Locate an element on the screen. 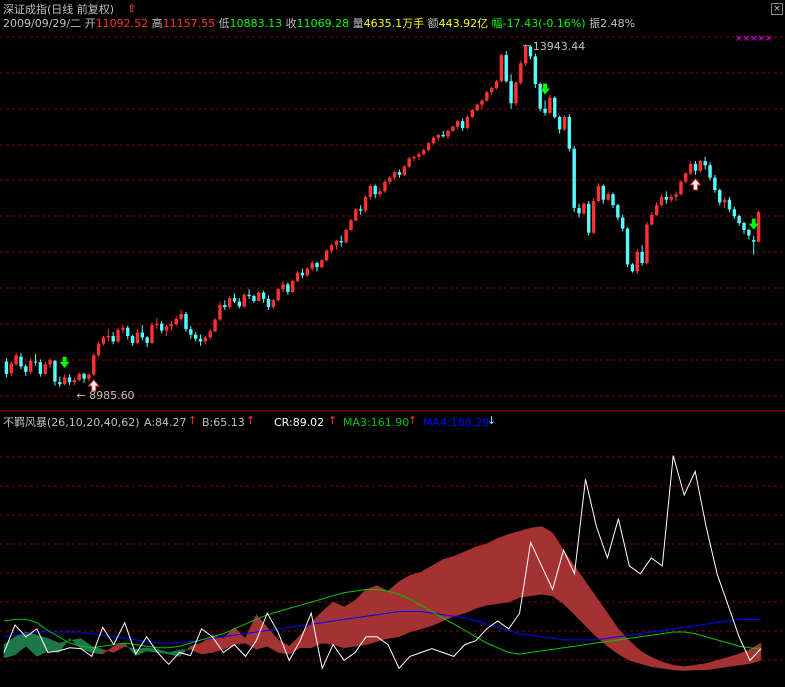  ma4-down-arrow-icon: ↓ is located at coordinates (492, 420).